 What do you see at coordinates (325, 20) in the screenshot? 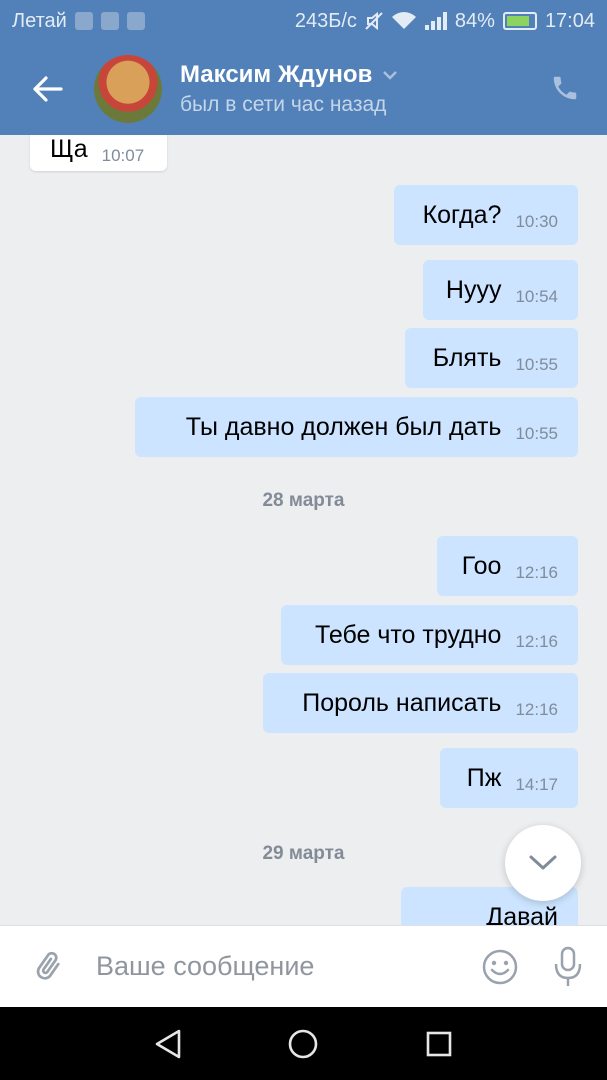
I see `network-speed: 243Б/с` at bounding box center [325, 20].